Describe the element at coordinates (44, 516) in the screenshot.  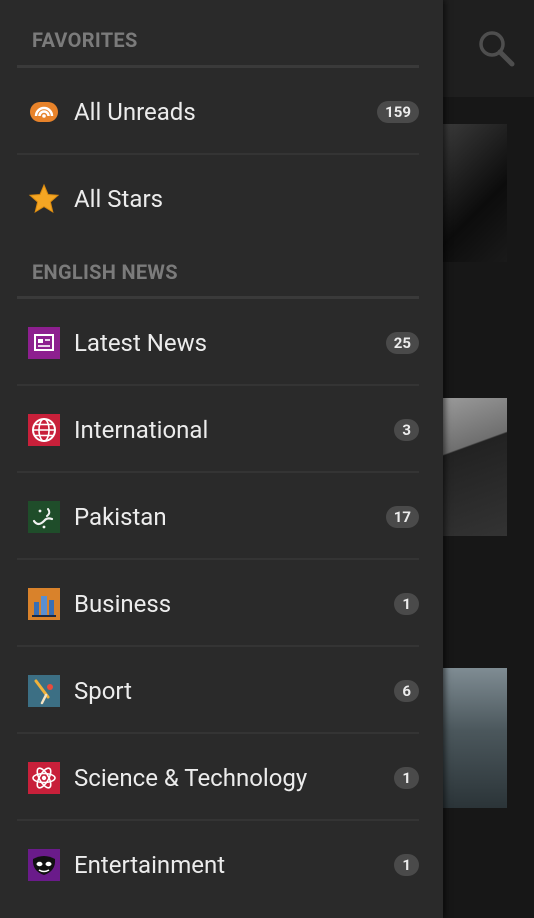
I see `urdu-logo-icon` at that location.